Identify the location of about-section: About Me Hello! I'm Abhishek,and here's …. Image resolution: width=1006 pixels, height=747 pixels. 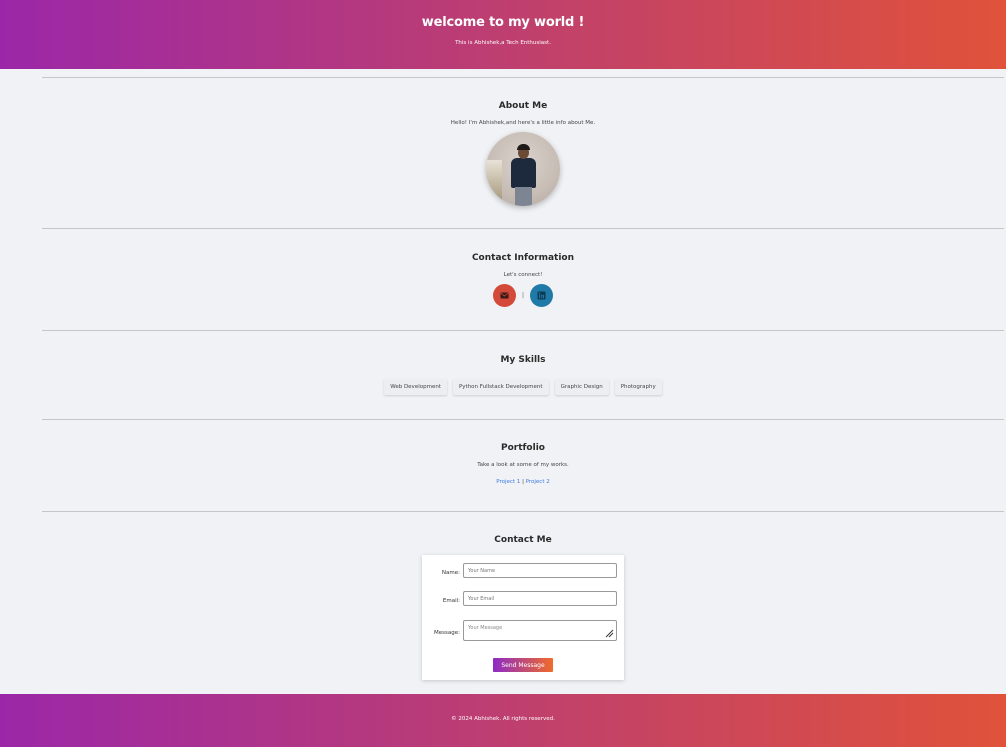
(523, 153).